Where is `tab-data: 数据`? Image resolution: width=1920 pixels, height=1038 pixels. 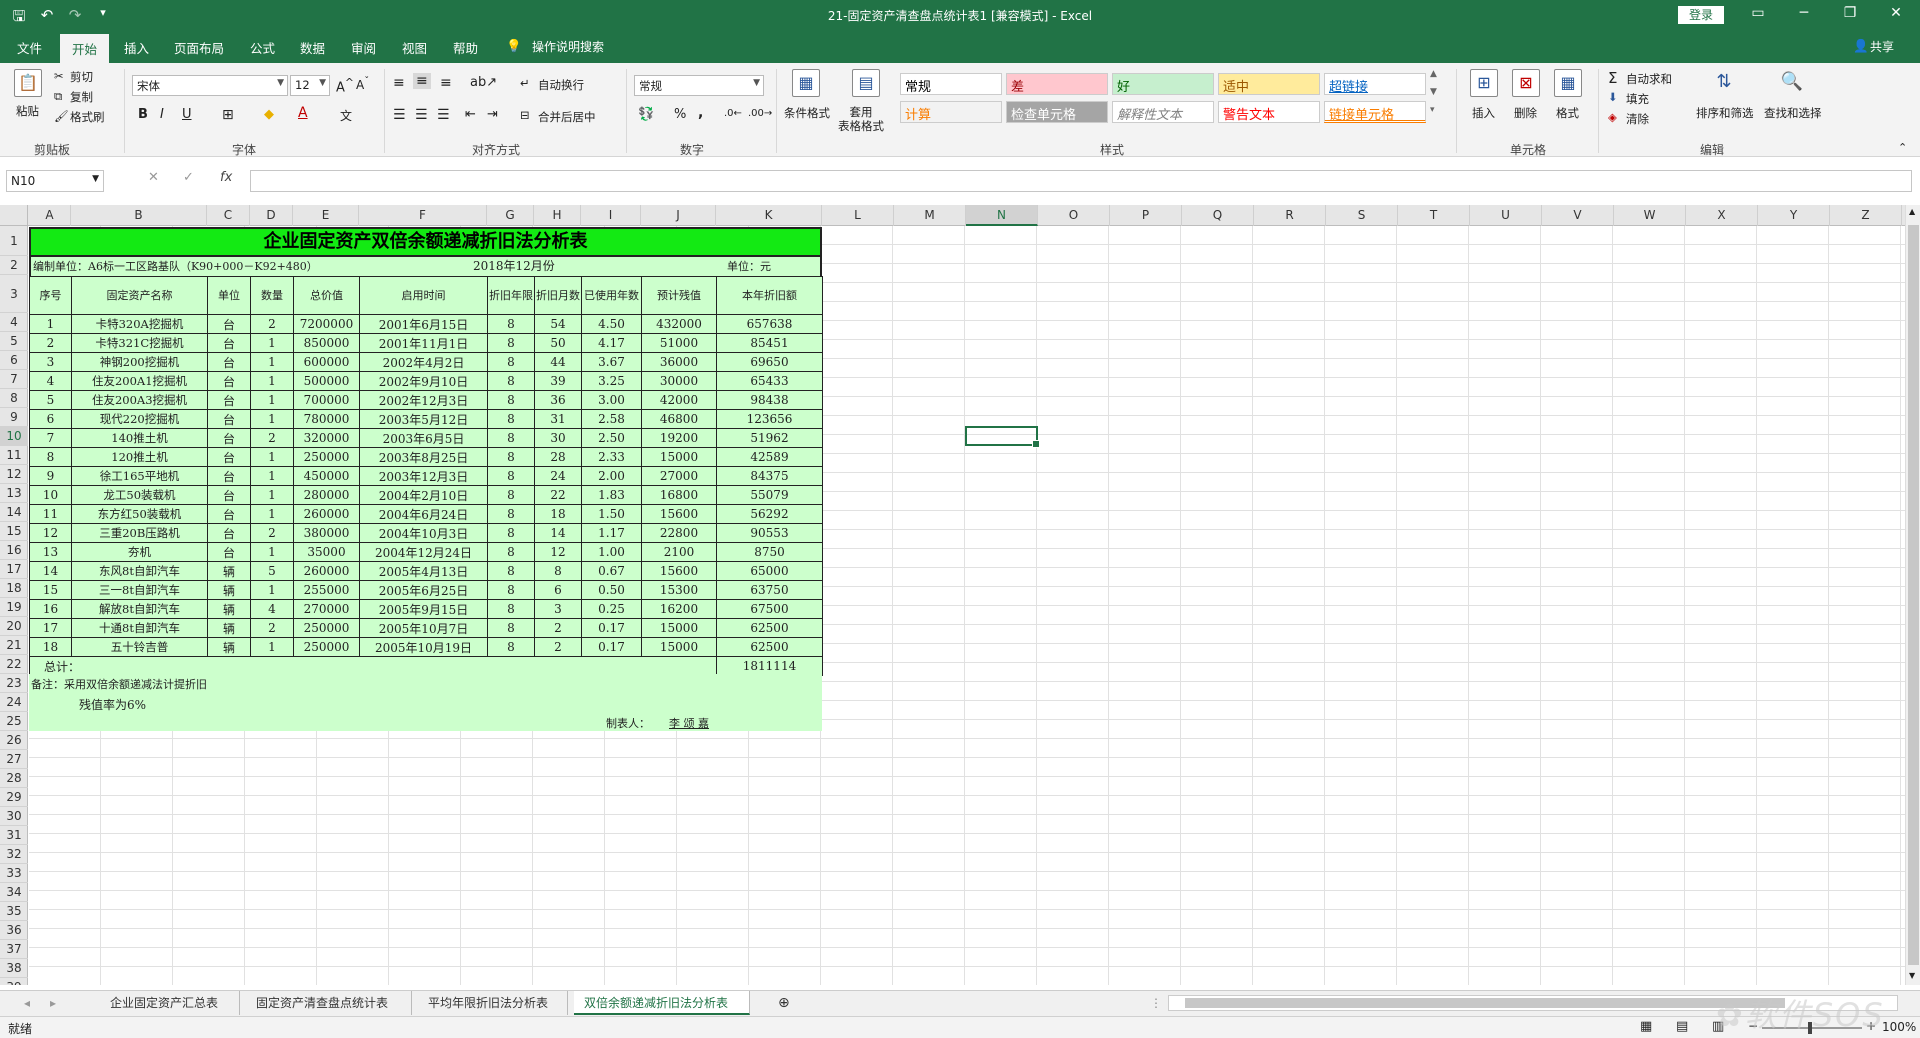
tab-data: 数据 is located at coordinates (312, 47).